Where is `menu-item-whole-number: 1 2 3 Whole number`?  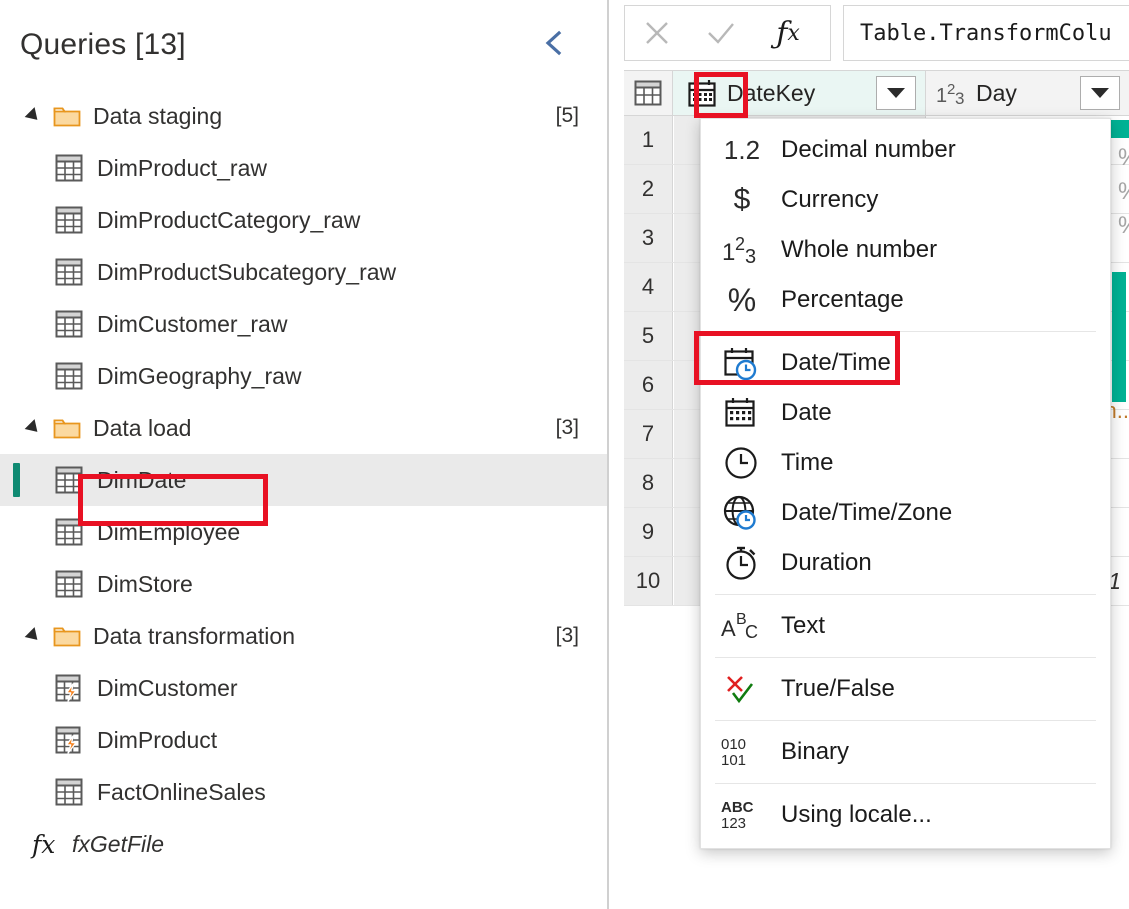 menu-item-whole-number: 1 2 3 Whole number is located at coordinates (905, 250).